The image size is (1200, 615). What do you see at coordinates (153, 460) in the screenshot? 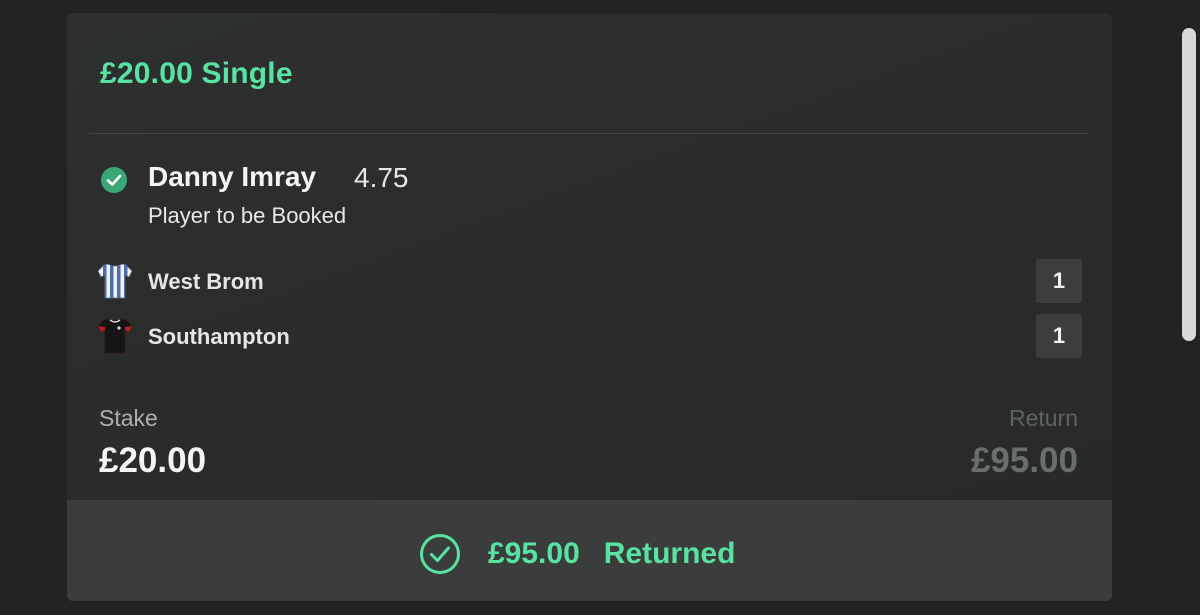
I see `stake-value: £20.00` at bounding box center [153, 460].